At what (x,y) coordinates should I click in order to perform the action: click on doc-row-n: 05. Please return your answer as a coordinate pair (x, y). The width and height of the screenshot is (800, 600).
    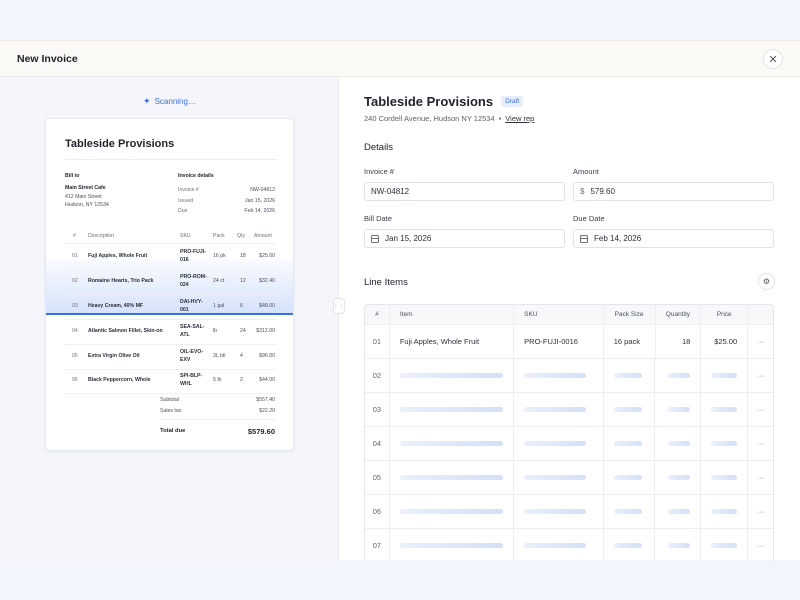
    Looking at the image, I should click on (75, 356).